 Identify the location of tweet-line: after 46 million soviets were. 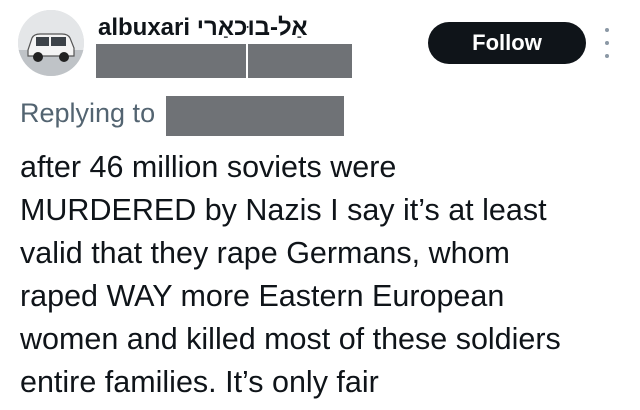
(208, 167).